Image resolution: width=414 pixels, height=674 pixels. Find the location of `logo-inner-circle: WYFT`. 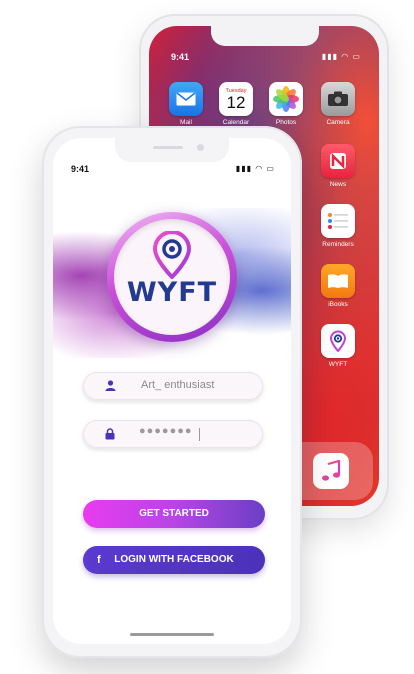

logo-inner-circle: WYFT is located at coordinates (172, 277).